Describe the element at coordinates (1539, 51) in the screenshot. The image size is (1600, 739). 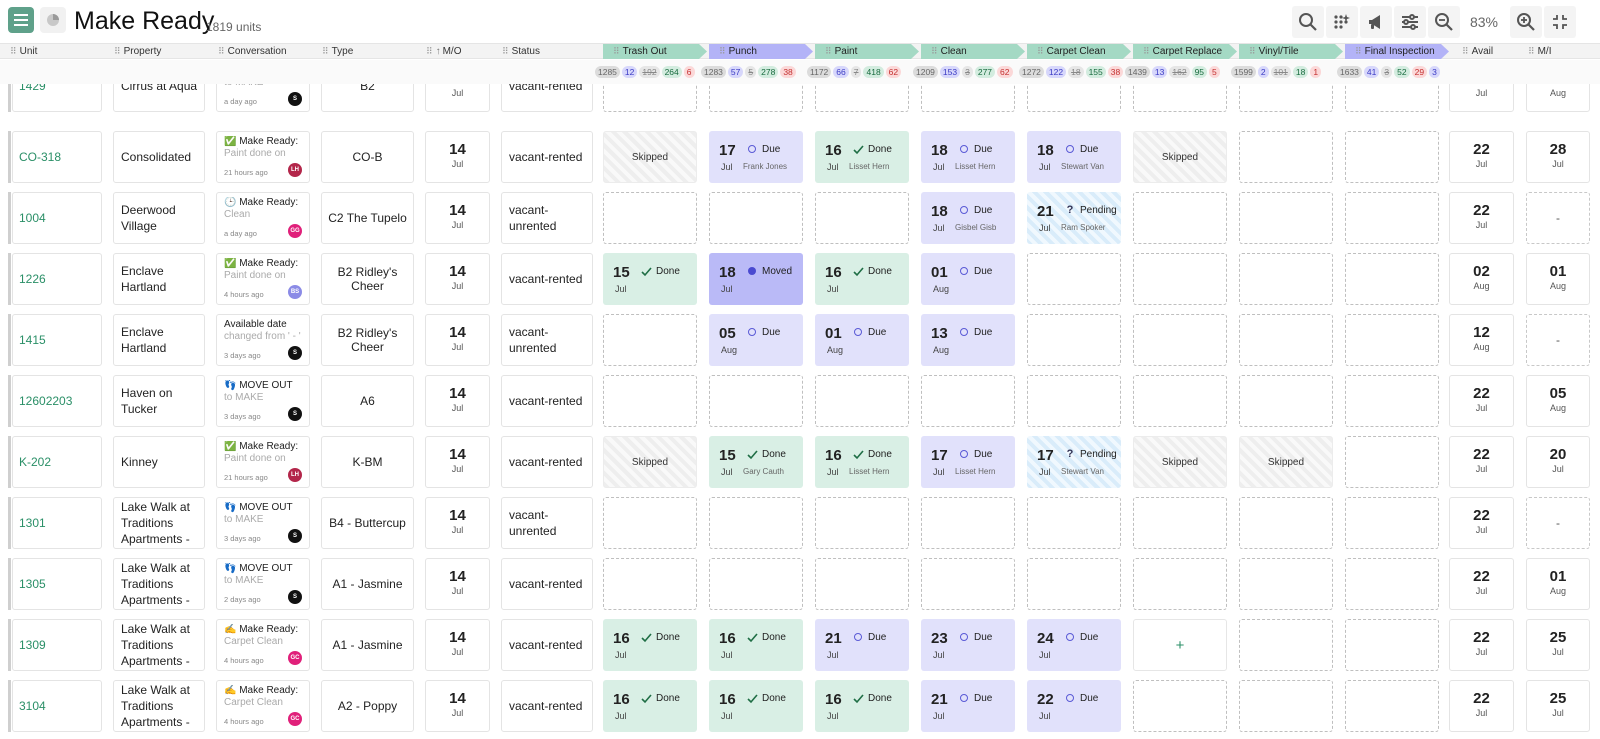
I see `col-mi-header: ⠿ M/I` at that location.